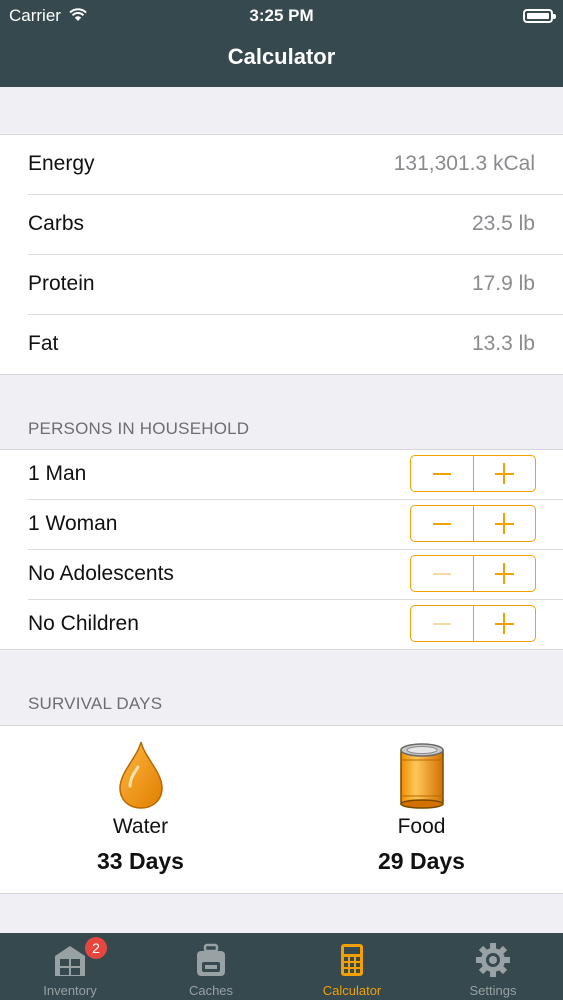 This screenshot has width=563, height=1000. What do you see at coordinates (57, 473) in the screenshot?
I see `person-count-label: 1 Man` at bounding box center [57, 473].